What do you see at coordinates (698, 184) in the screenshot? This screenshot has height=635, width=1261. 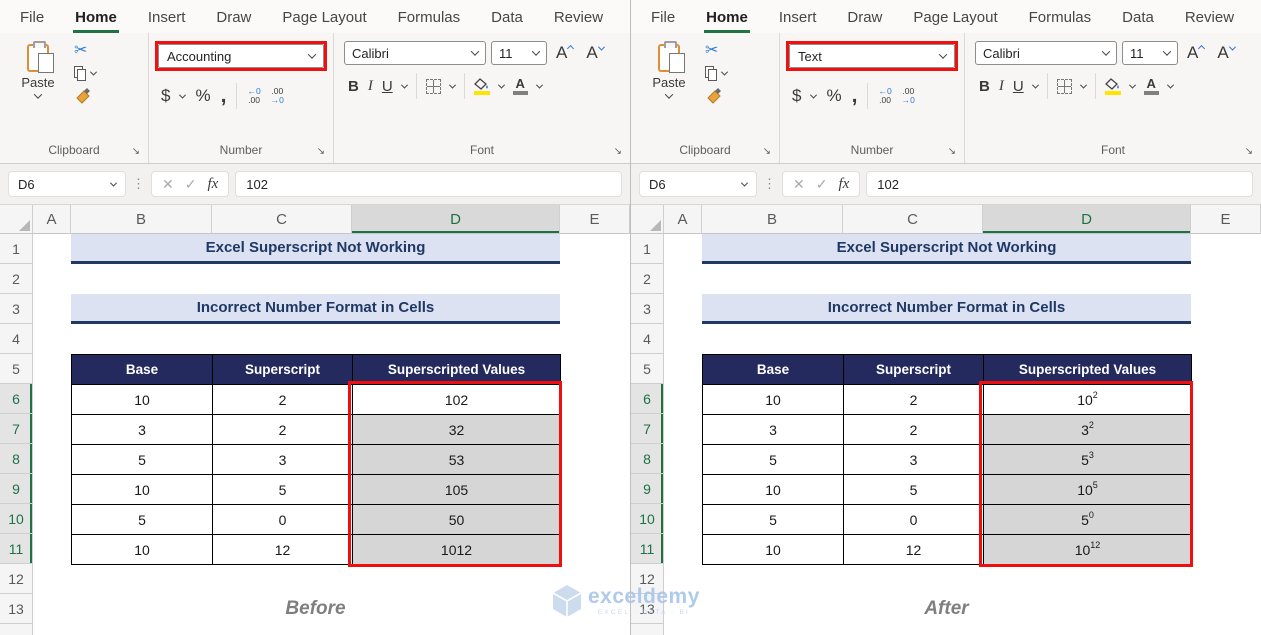 I see `name-box: D6` at bounding box center [698, 184].